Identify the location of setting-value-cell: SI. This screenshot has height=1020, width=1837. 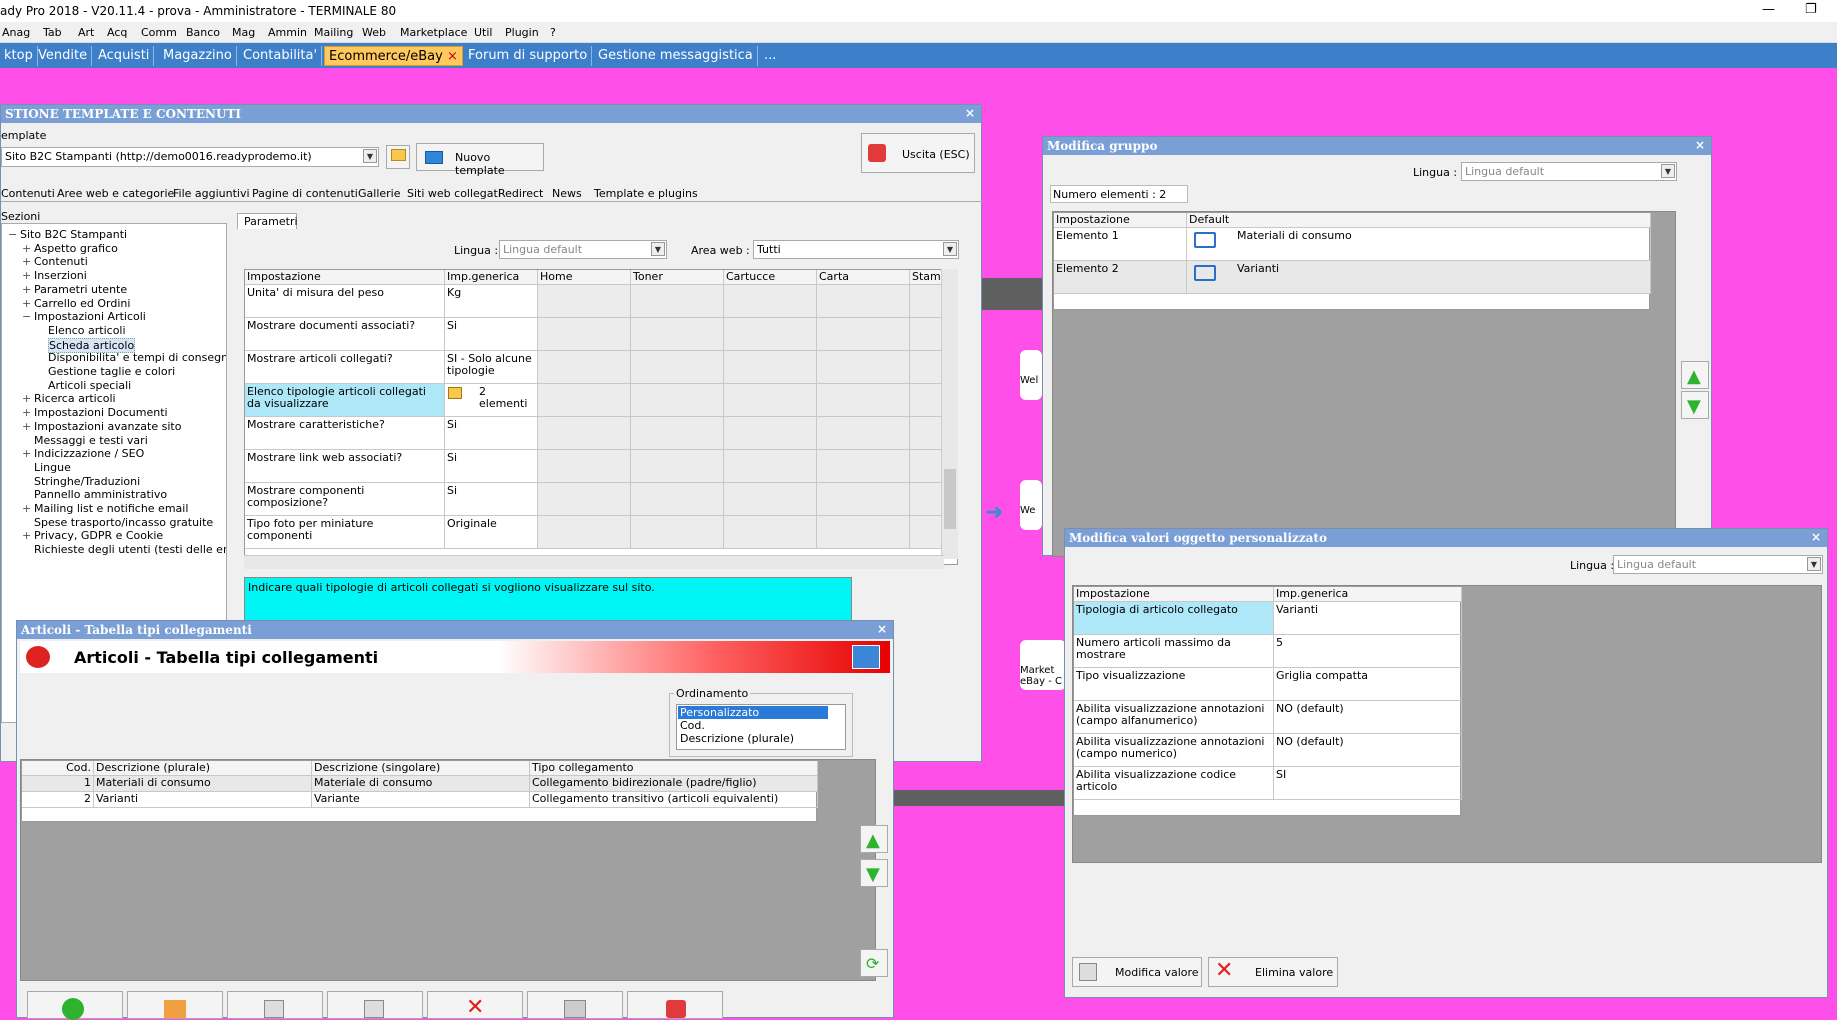
(1368, 783).